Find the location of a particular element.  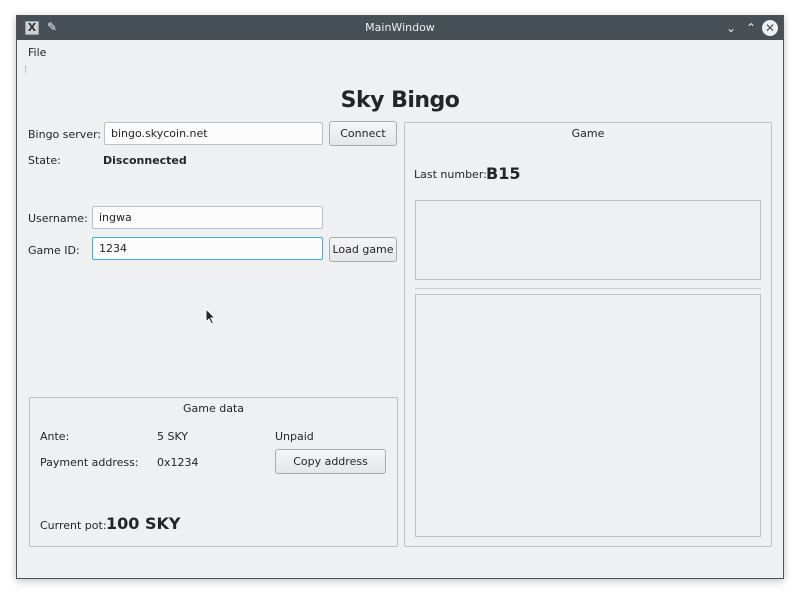

close-button: ✕ is located at coordinates (770, 28).